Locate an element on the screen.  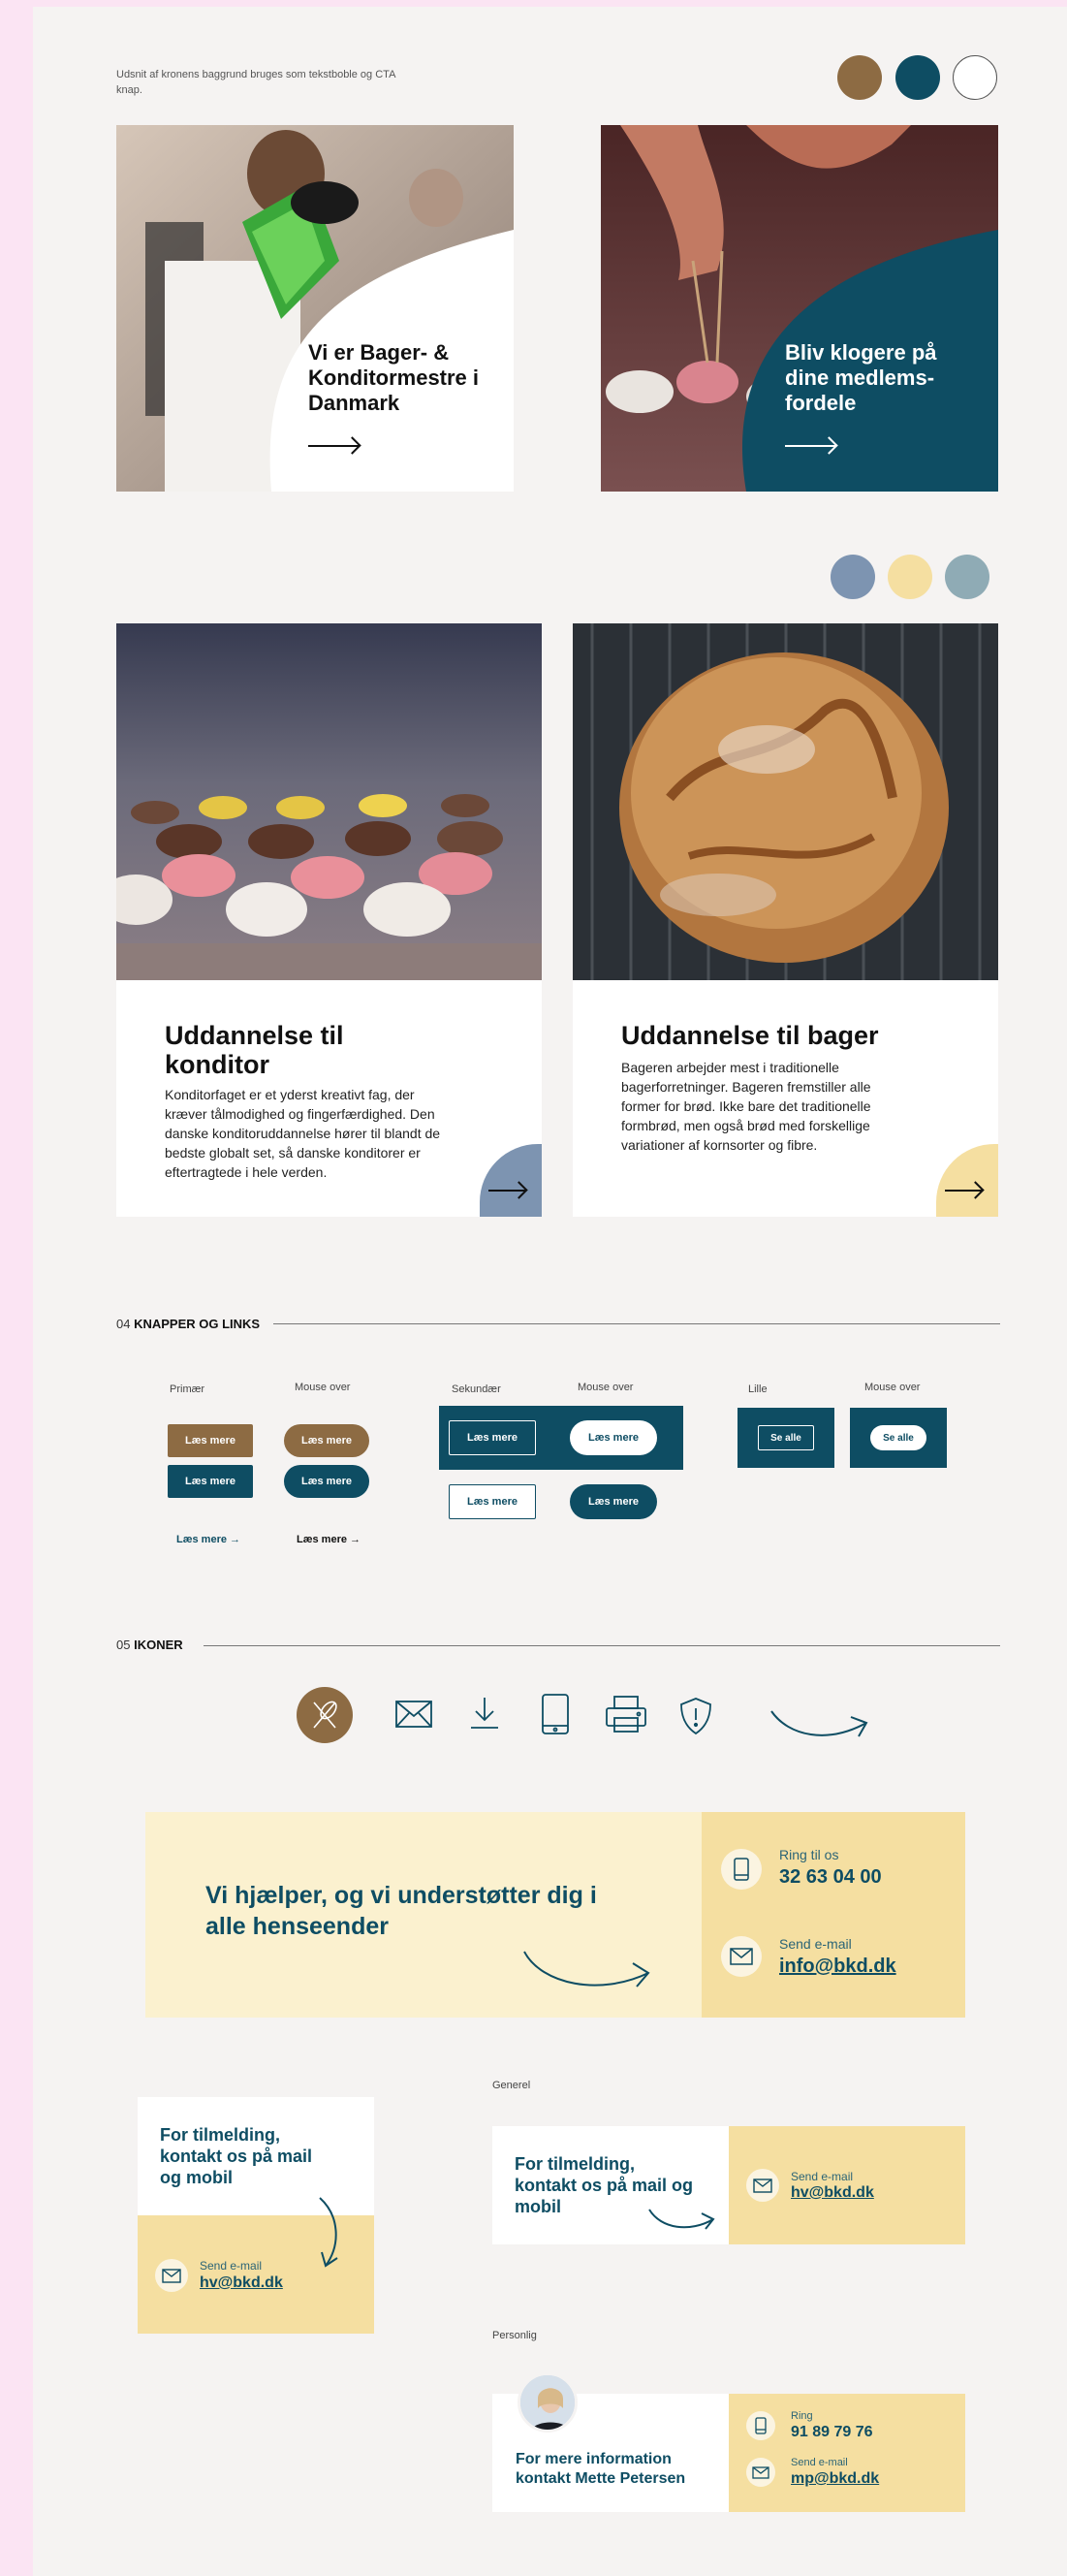
bread-photo is located at coordinates (785, 802).